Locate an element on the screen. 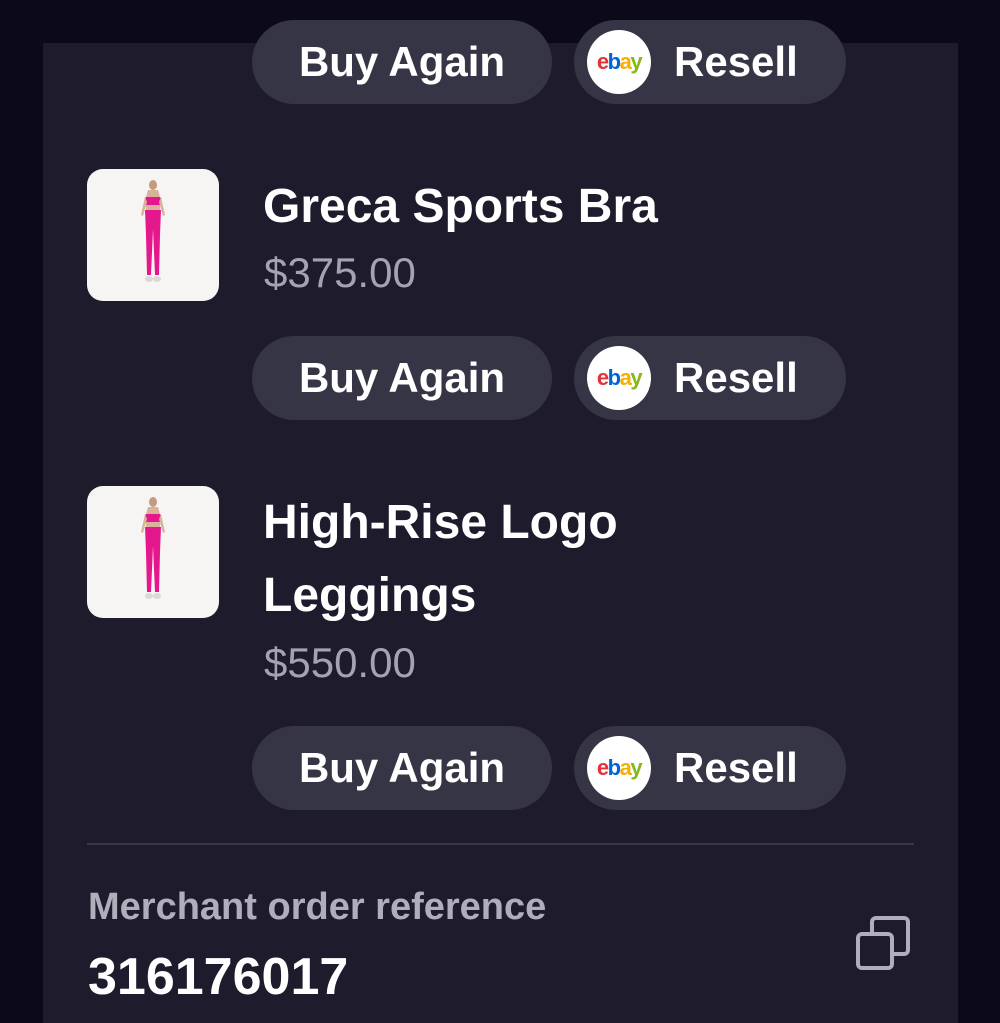  merchant-order-reference-value: 316176017 is located at coordinates (218, 977).